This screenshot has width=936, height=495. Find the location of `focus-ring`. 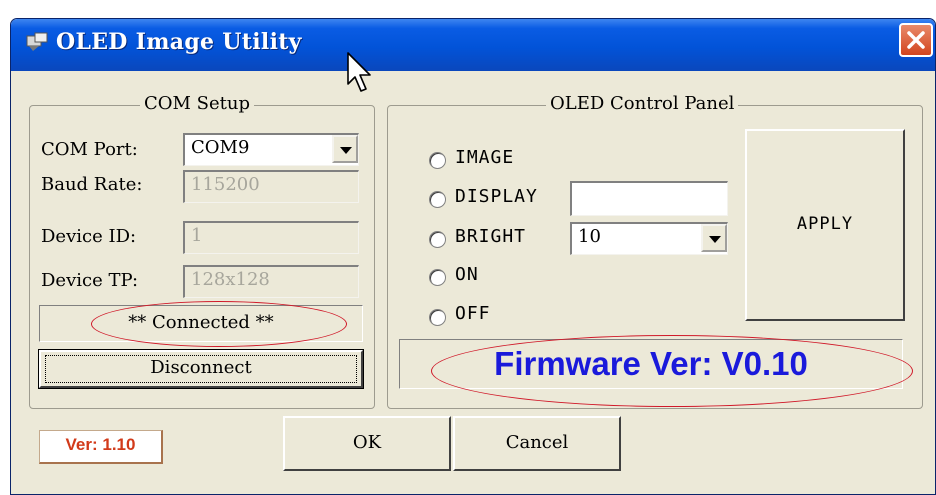

focus-ring is located at coordinates (201, 369).